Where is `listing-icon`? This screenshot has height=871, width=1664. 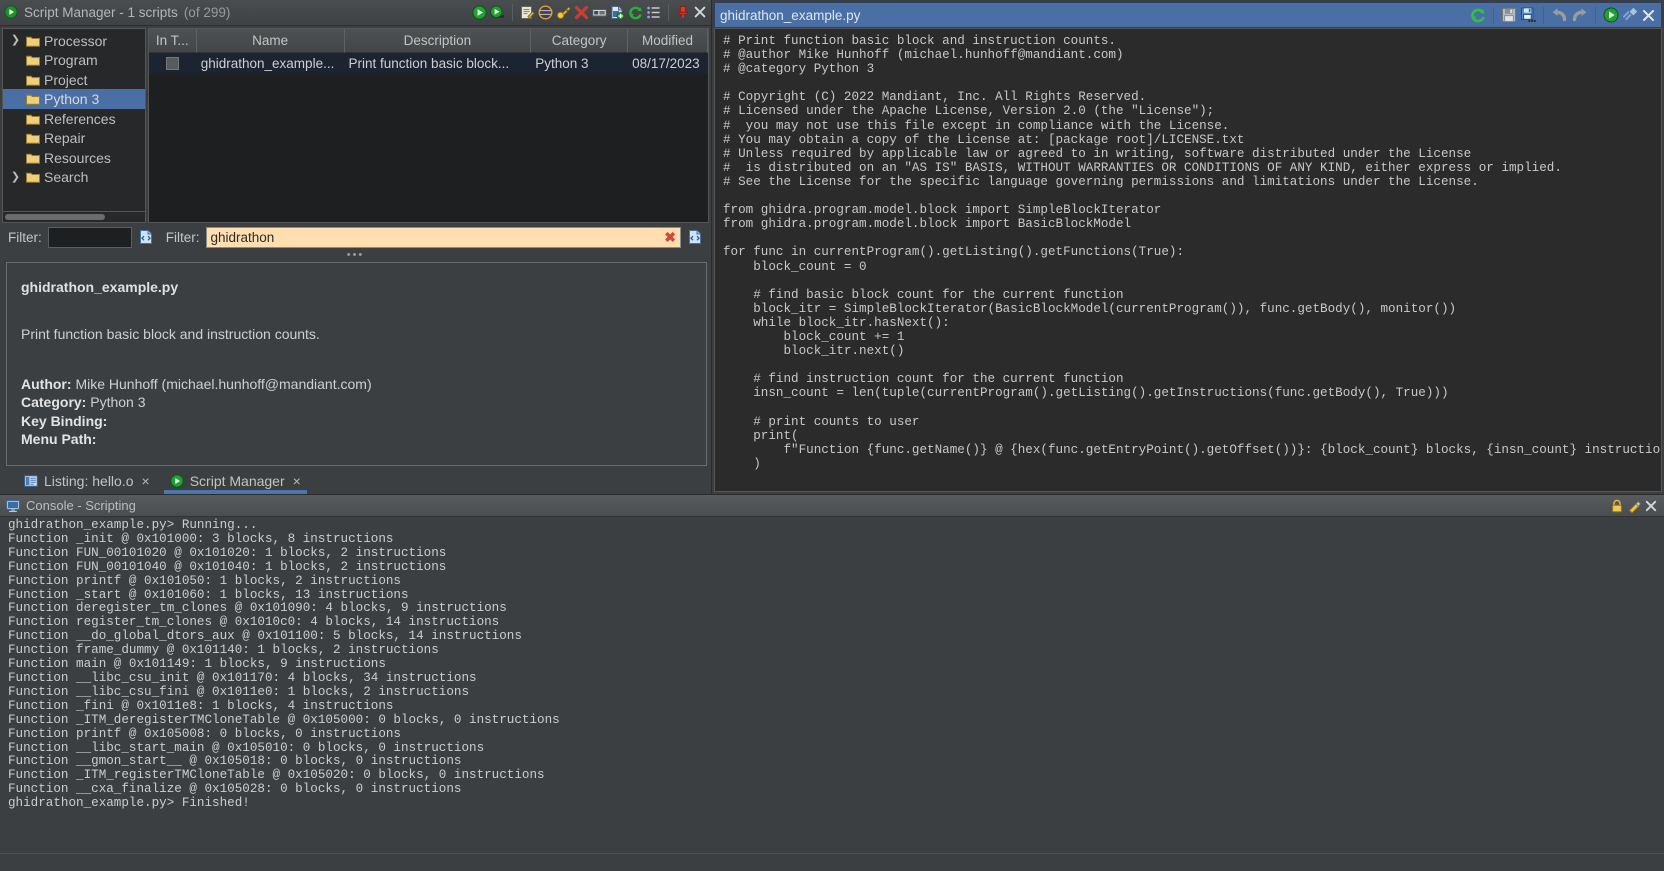 listing-icon is located at coordinates (31, 481).